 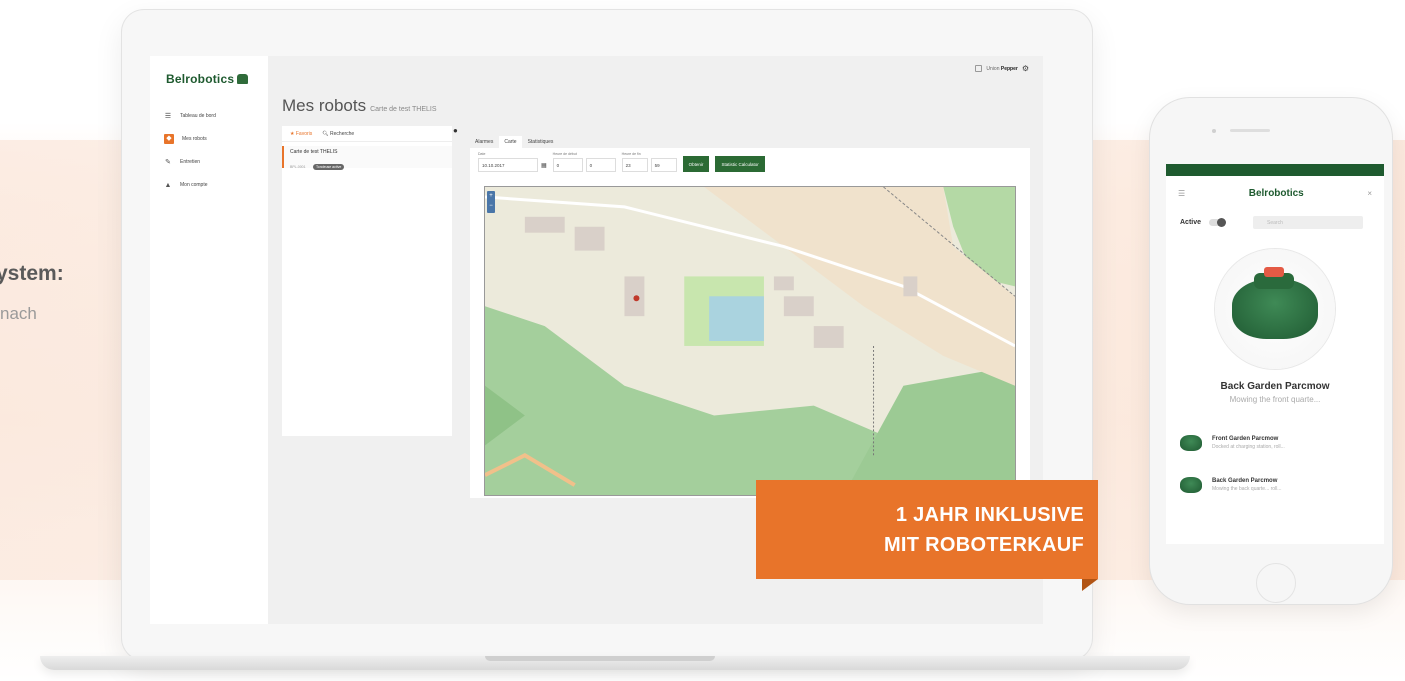 I want to click on sidebar-item-label: Mes robots, so click(x=194, y=139).